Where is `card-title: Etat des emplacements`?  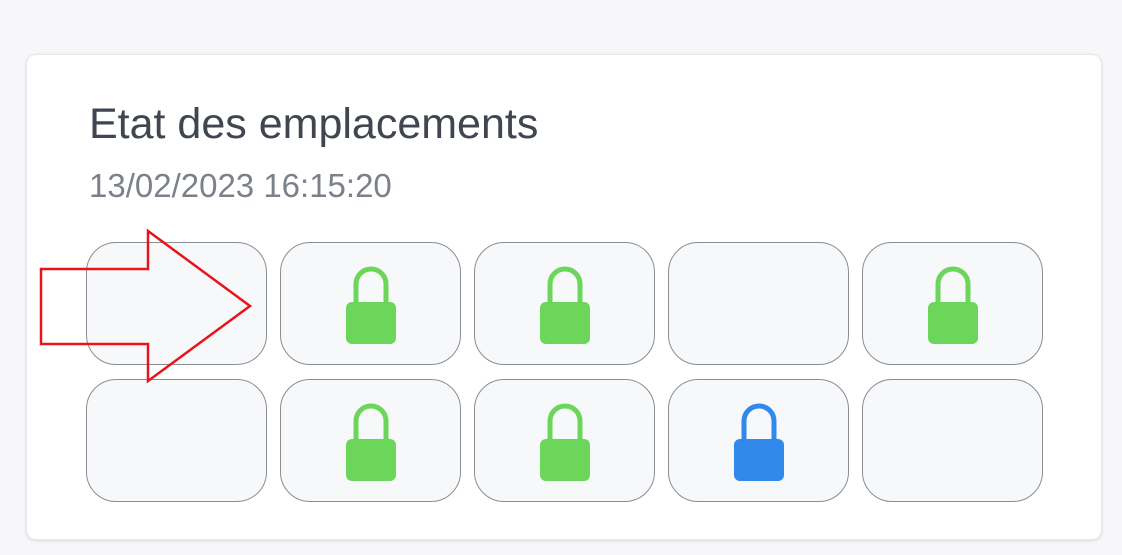 card-title: Etat des emplacements is located at coordinates (314, 124).